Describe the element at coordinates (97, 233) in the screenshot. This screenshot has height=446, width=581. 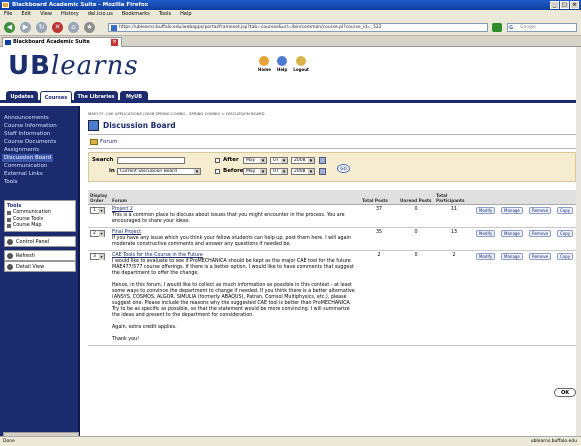
I see `display-order-select: 2` at that location.